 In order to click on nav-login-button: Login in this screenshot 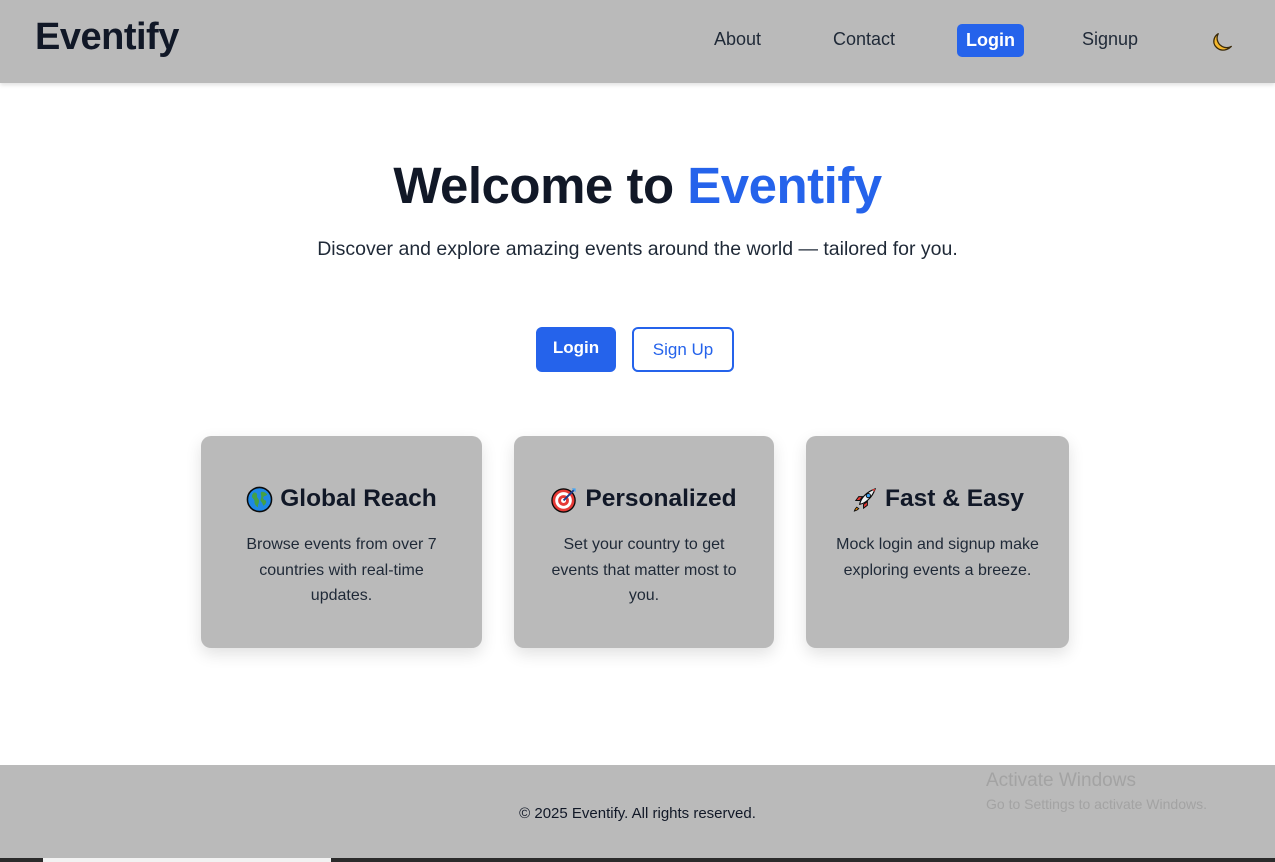, I will do `click(990, 40)`.